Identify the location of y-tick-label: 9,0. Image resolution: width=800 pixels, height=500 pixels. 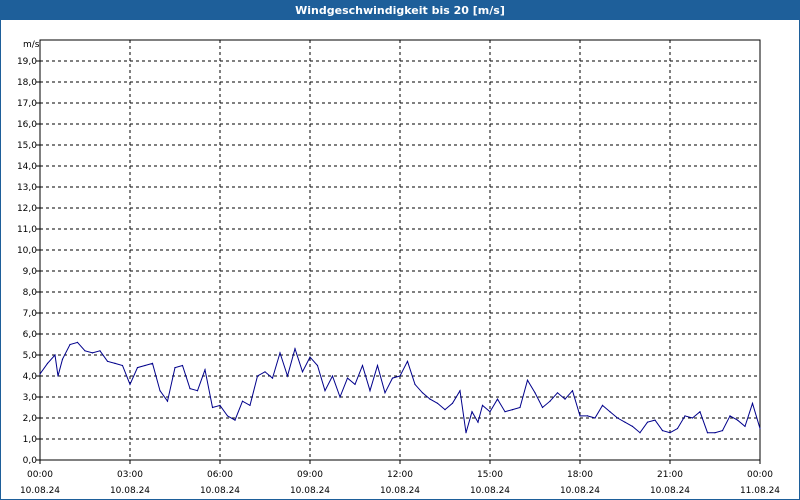
(30, 272).